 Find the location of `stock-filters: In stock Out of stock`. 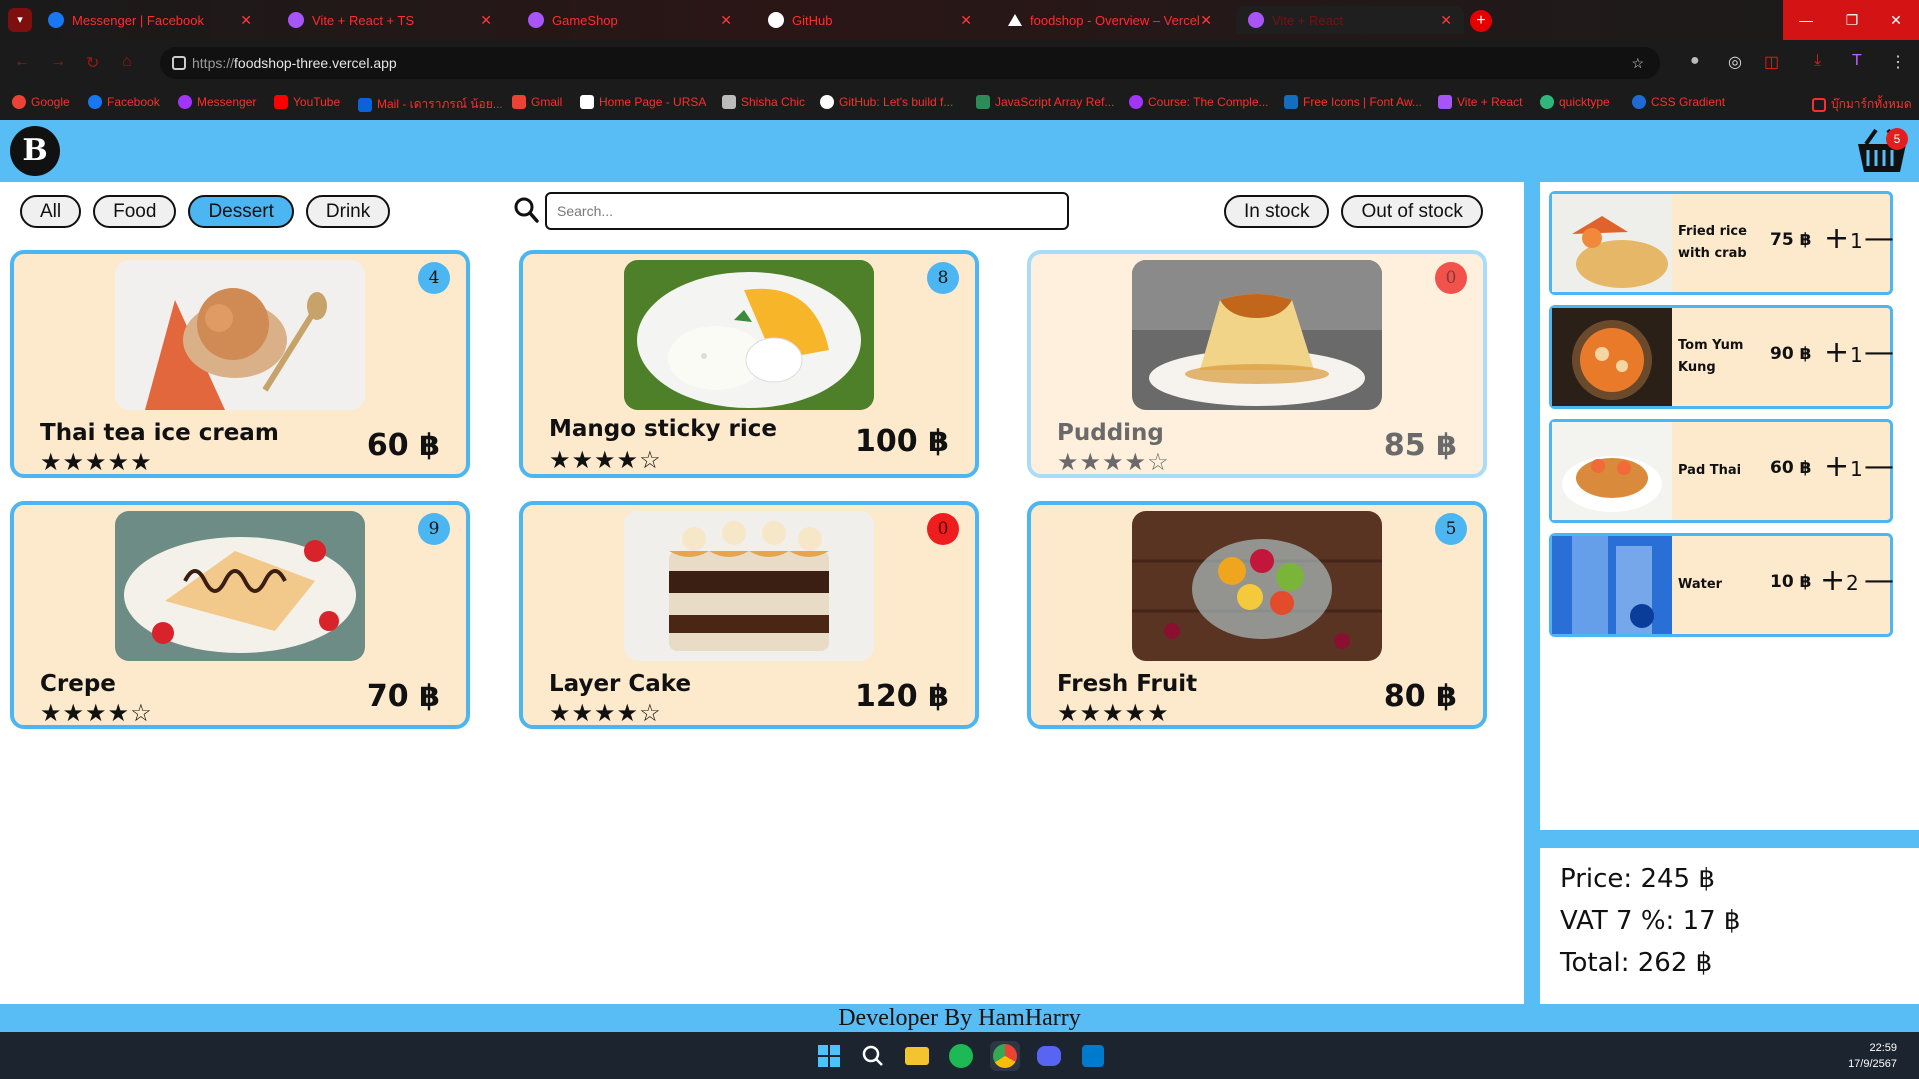

stock-filters: In stock Out of stock is located at coordinates (1353, 211).